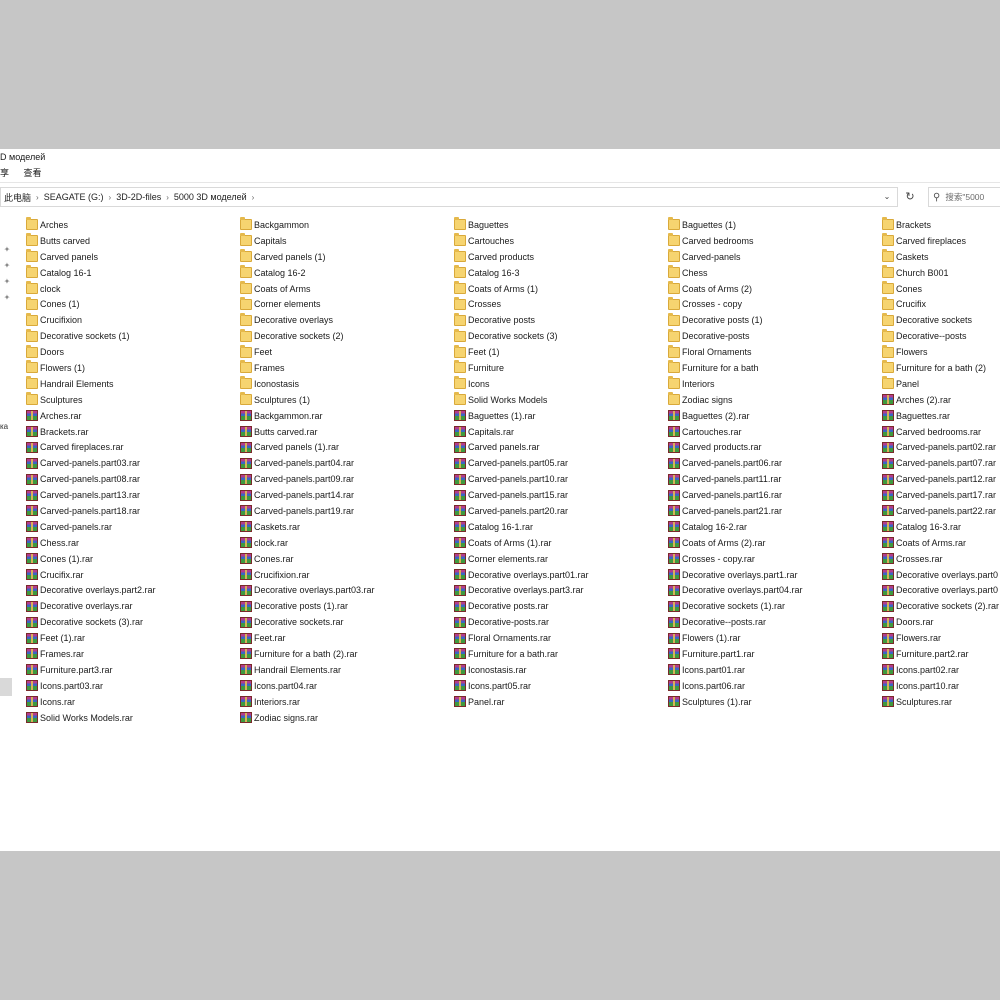 The image size is (1000, 1000). I want to click on folder-item: Decorative sockets (1), so click(133, 336).